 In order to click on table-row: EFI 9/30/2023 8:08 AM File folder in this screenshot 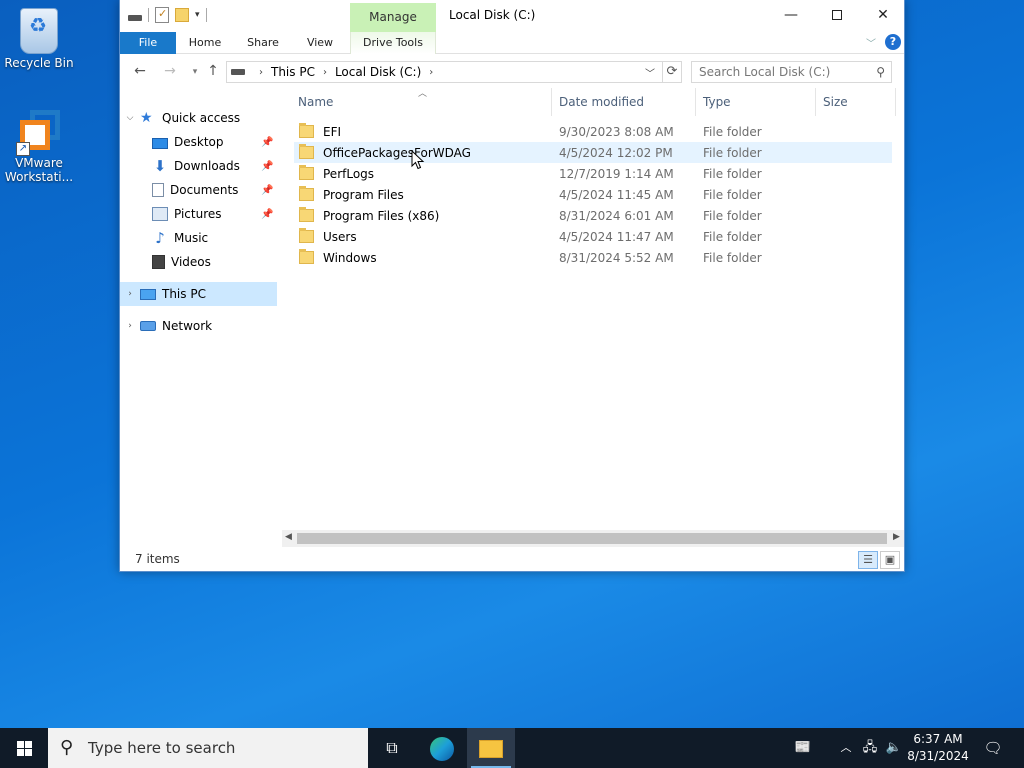, I will do `click(593, 131)`.